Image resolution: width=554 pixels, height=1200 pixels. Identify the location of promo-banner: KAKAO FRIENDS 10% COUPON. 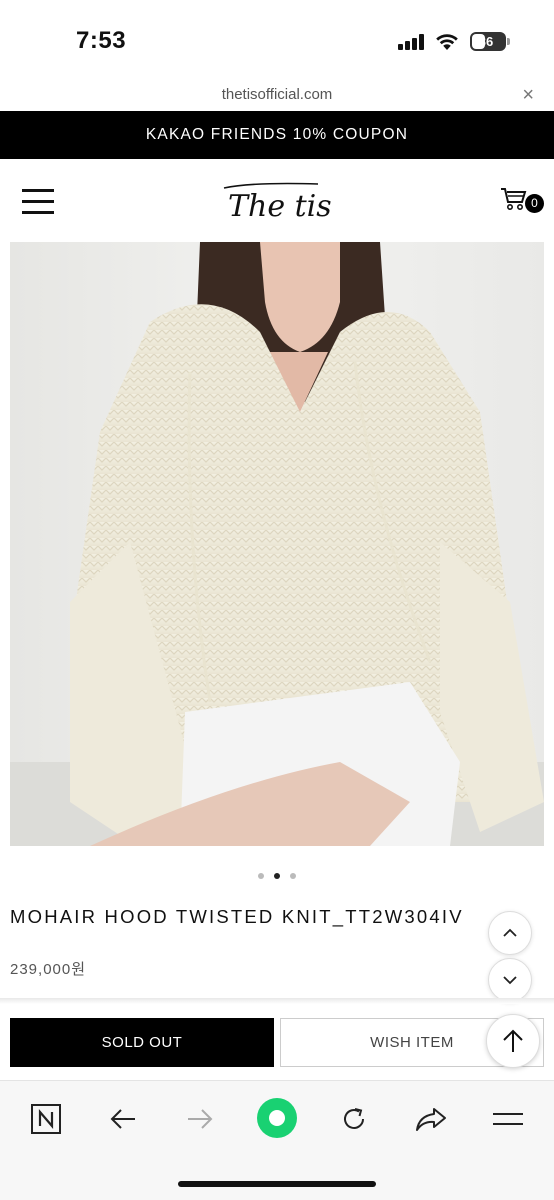
(277, 135).